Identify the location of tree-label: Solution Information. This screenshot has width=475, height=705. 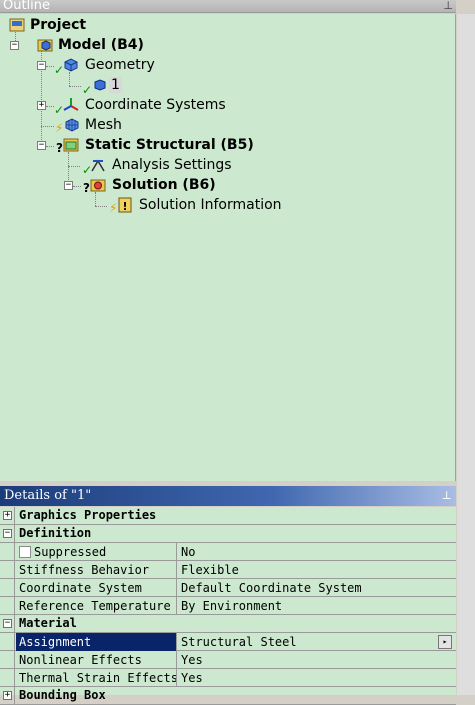
(210, 205).